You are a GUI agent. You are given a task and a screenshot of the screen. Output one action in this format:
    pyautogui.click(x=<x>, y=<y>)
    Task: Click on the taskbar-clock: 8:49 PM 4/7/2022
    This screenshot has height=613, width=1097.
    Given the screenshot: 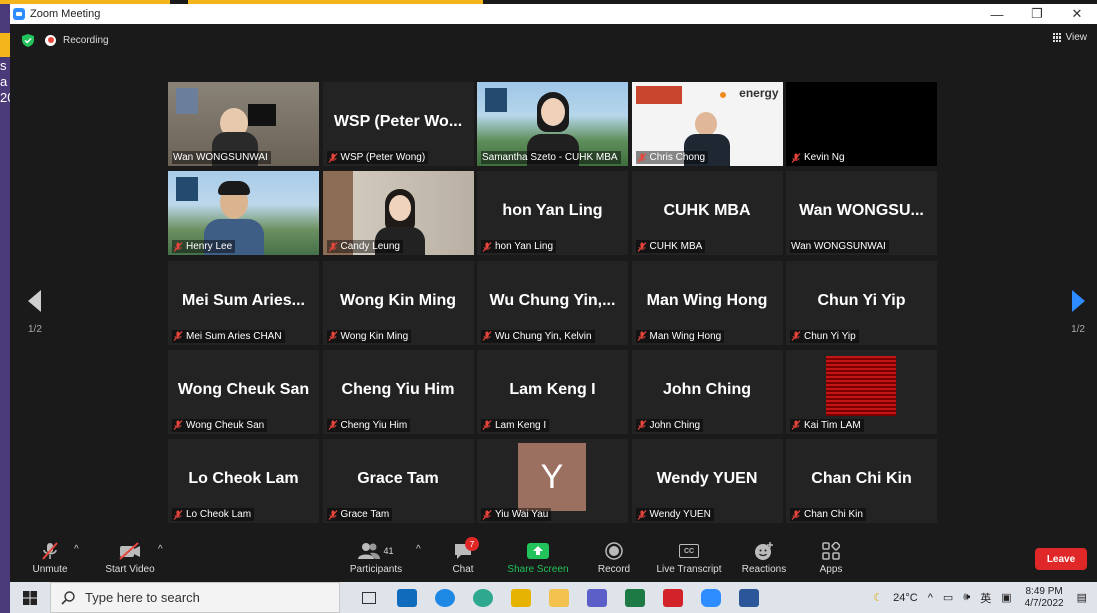 What is the action you would take?
    pyautogui.click(x=1044, y=598)
    